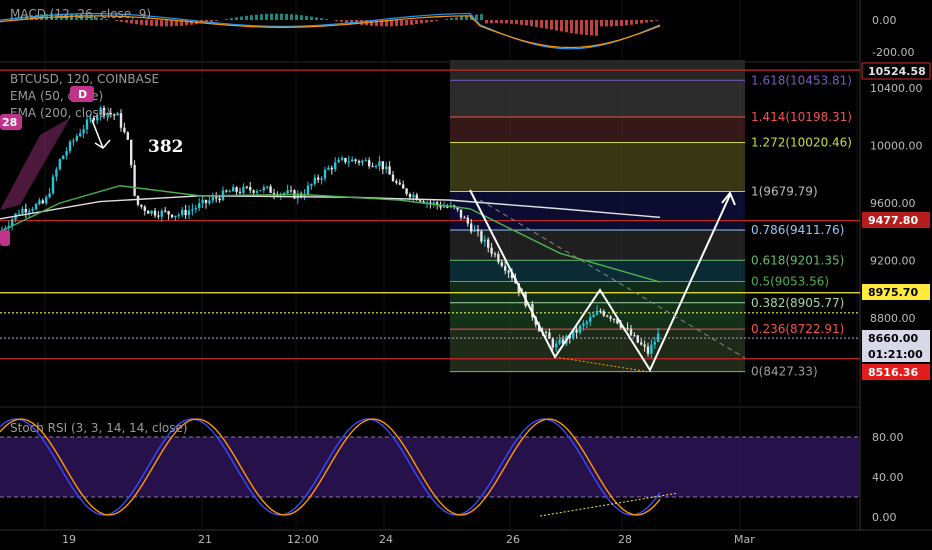  What do you see at coordinates (888, 477) in the screenshot?
I see `stoch-tick-1: 40.00` at bounding box center [888, 477].